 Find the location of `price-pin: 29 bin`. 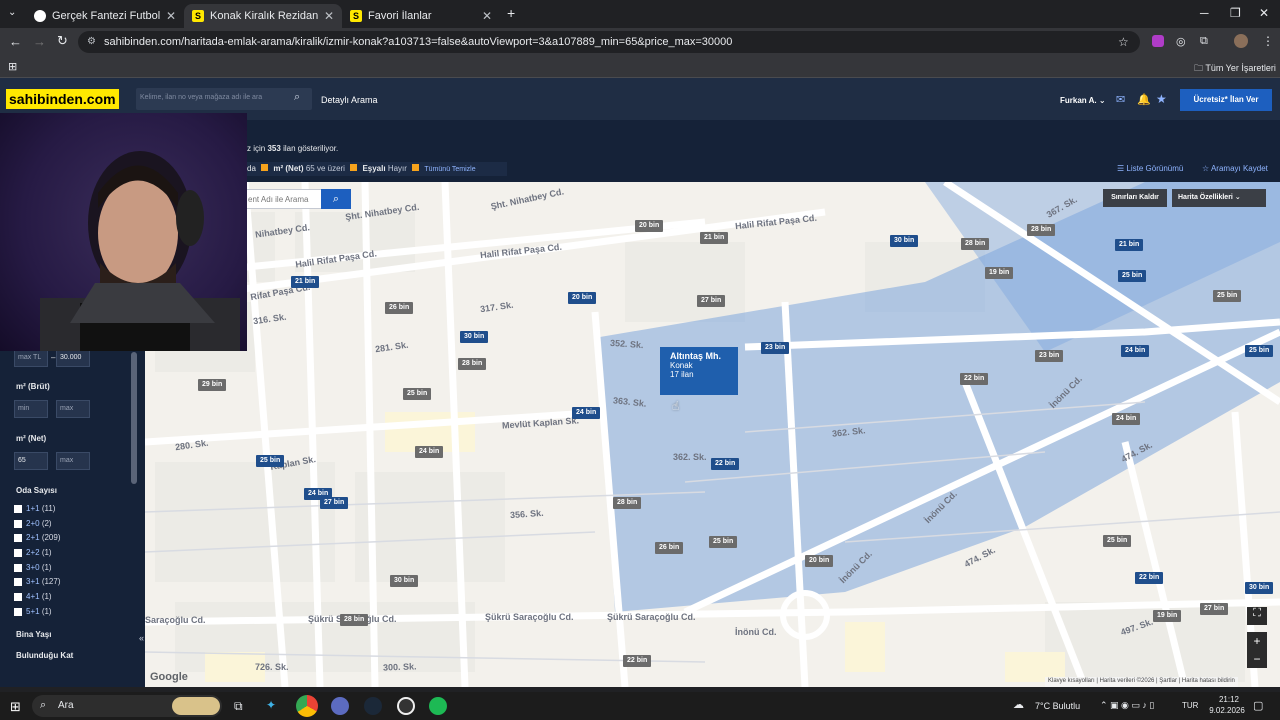

price-pin: 29 bin is located at coordinates (212, 385).